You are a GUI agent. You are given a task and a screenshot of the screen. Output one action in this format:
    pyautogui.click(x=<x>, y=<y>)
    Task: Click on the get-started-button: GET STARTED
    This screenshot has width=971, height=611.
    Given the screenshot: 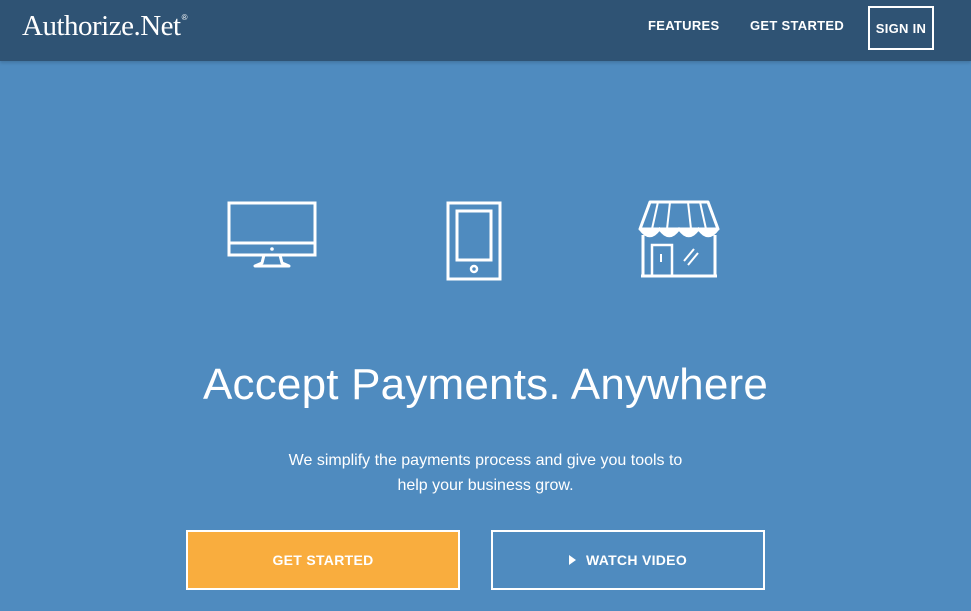 What is the action you would take?
    pyautogui.click(x=323, y=560)
    